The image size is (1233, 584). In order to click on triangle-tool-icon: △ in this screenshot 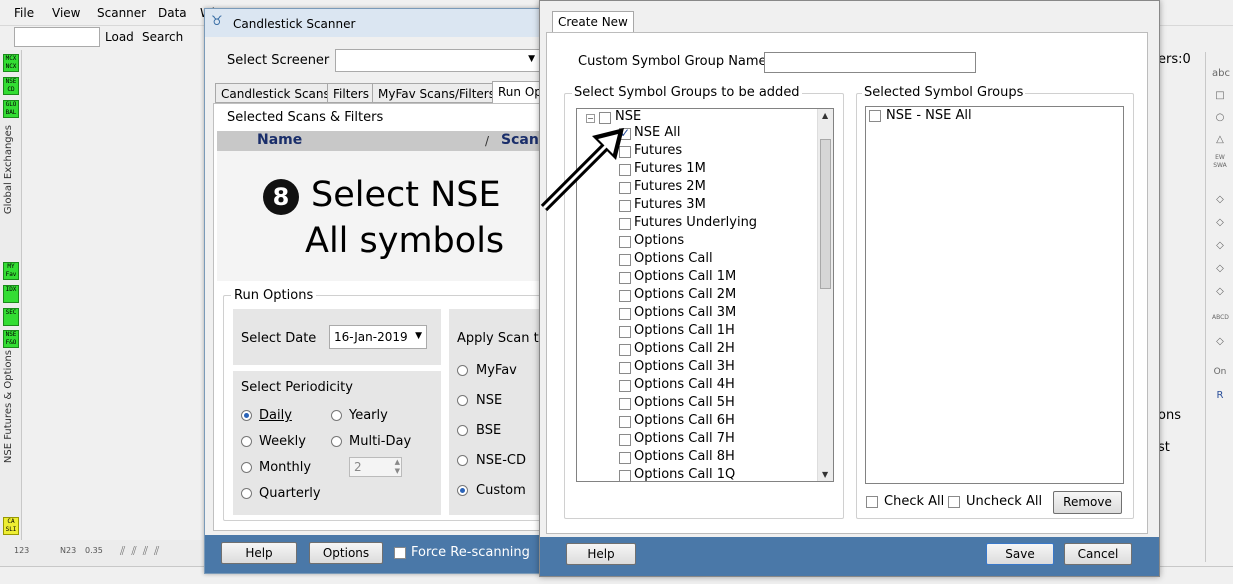, I will do `click(1220, 140)`.